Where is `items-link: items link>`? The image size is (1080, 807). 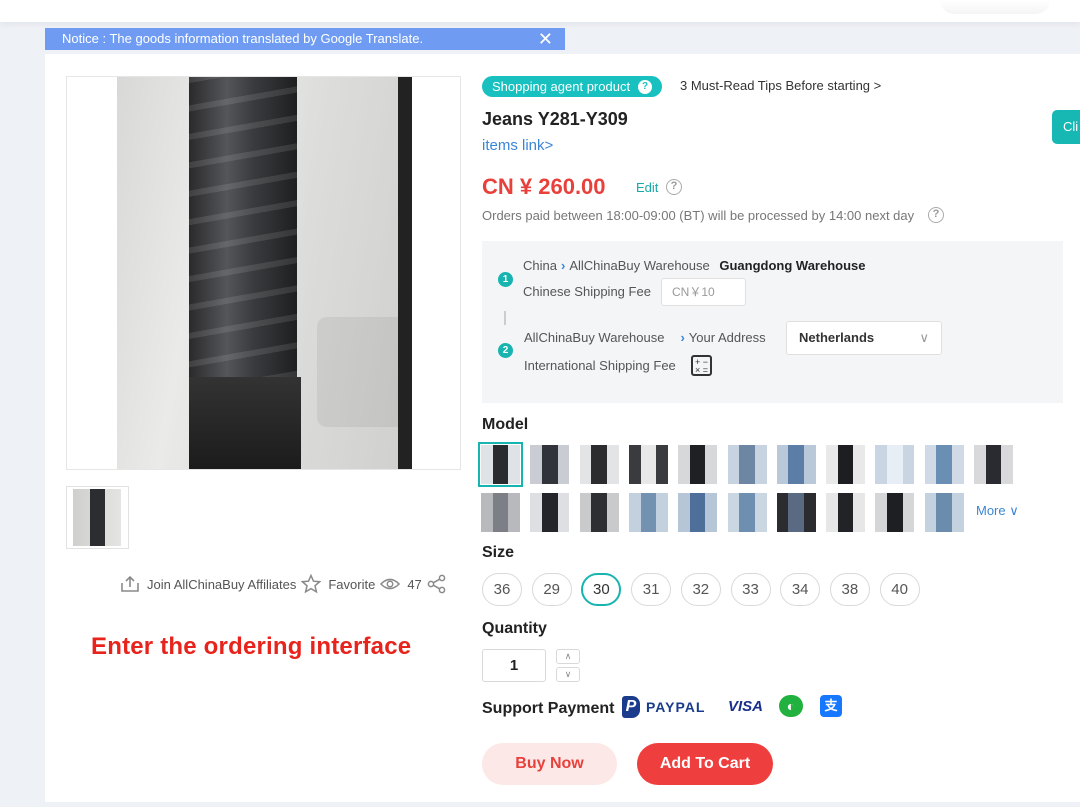
items-link: items link> is located at coordinates (517, 145).